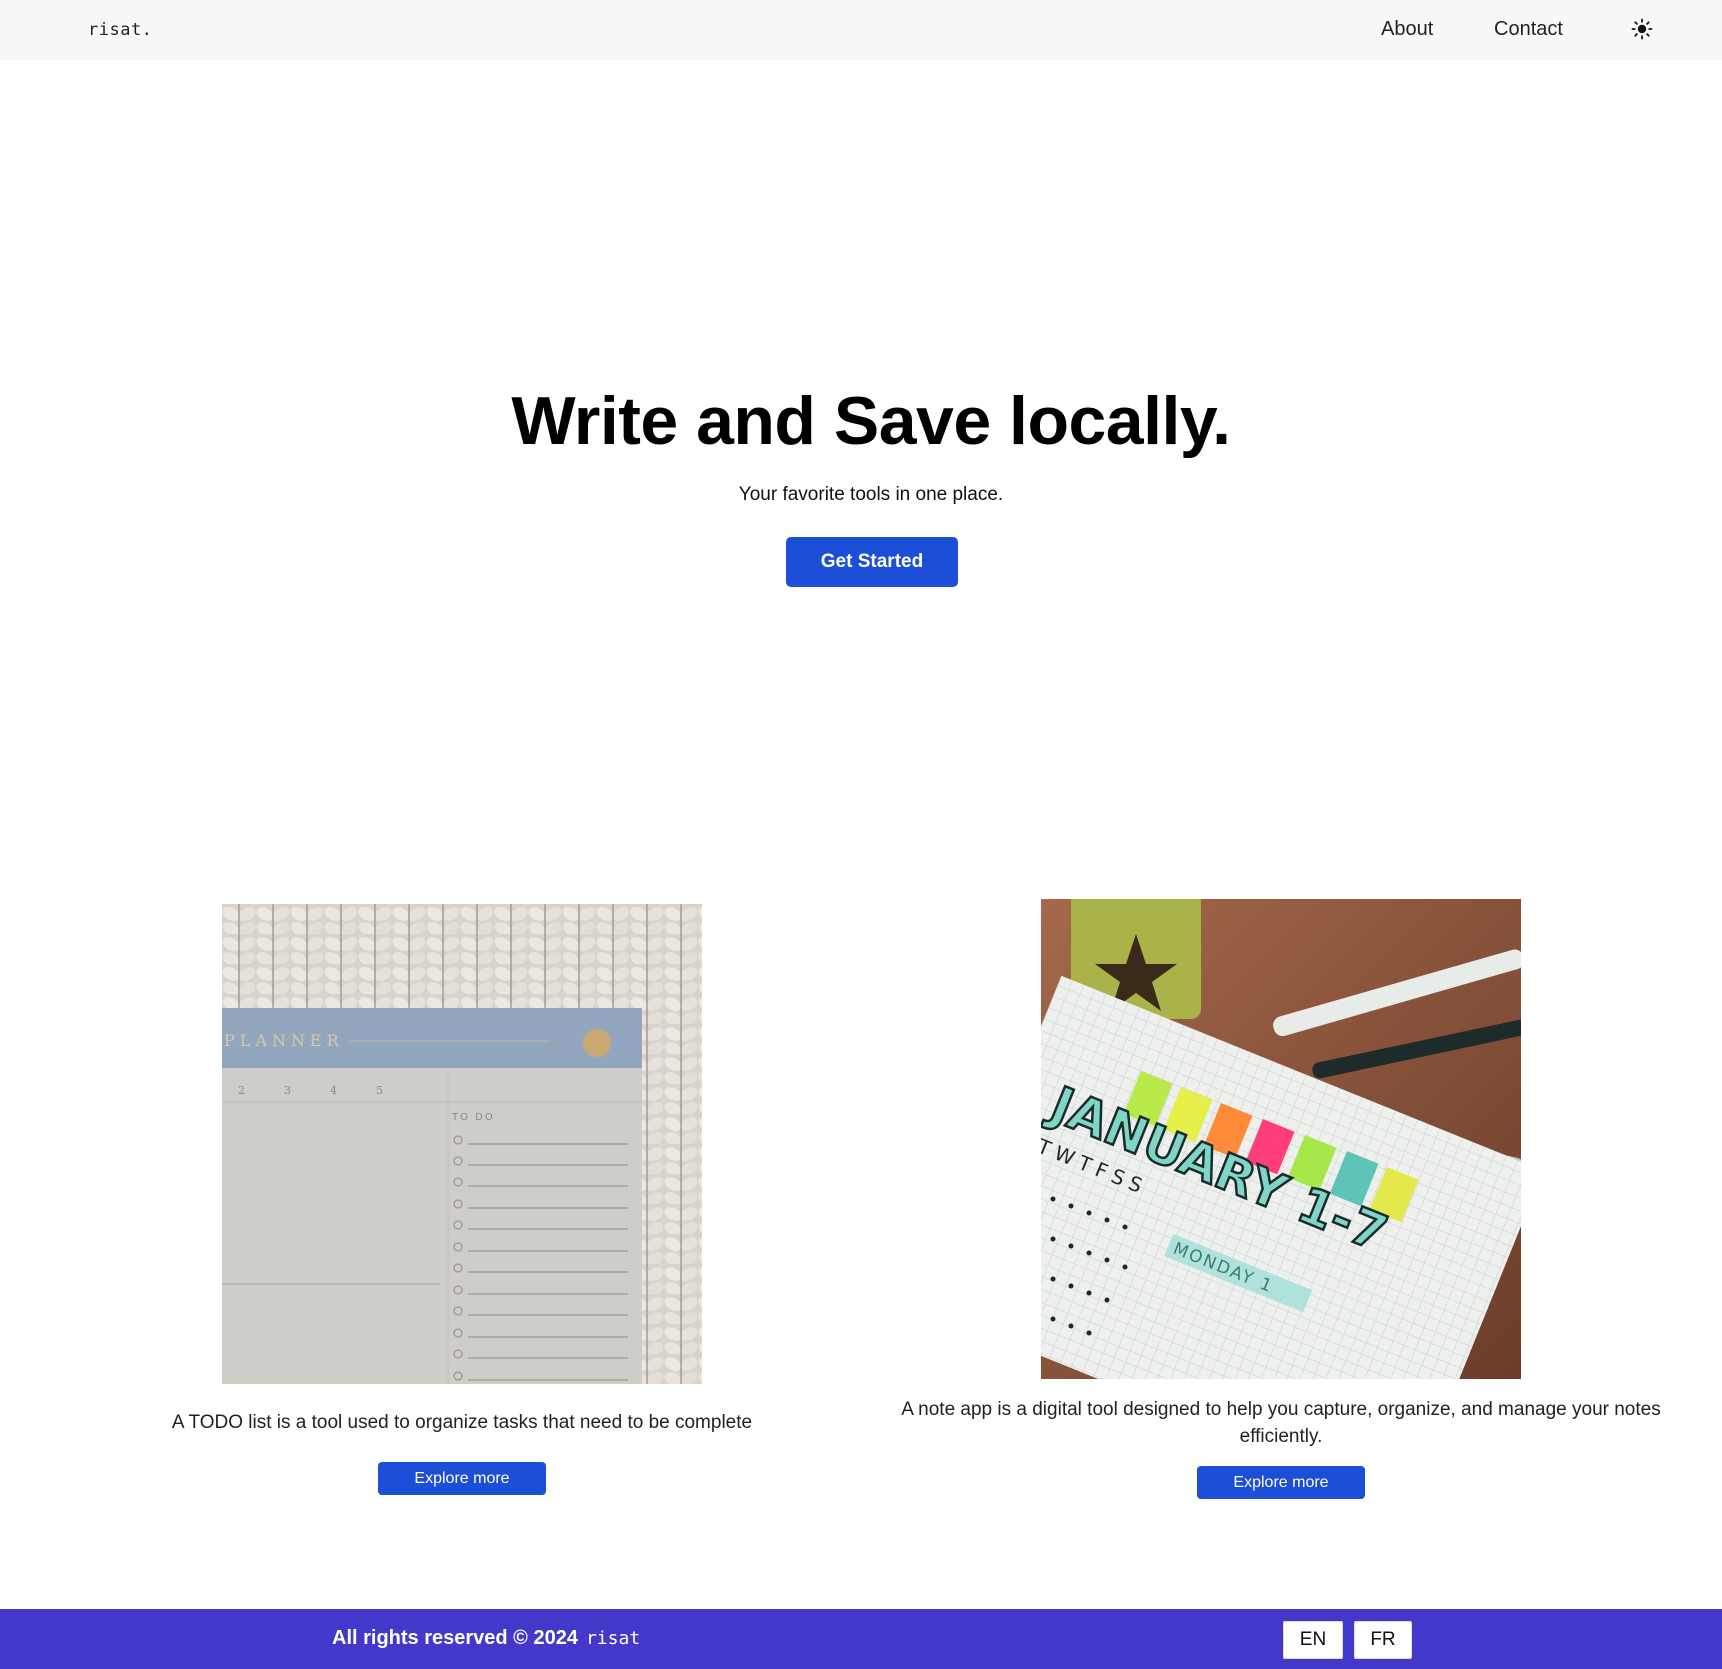 Image resolution: width=1722 pixels, height=1669 pixels. Describe the element at coordinates (241, 1090) in the screenshot. I see `day-number: 2` at that location.